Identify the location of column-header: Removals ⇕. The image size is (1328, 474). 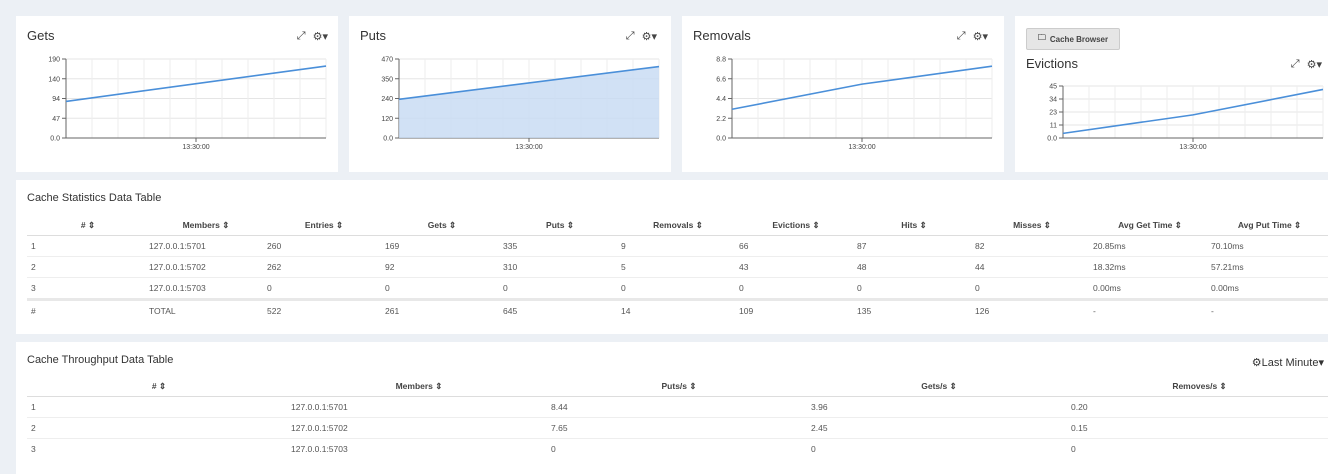
(676, 225).